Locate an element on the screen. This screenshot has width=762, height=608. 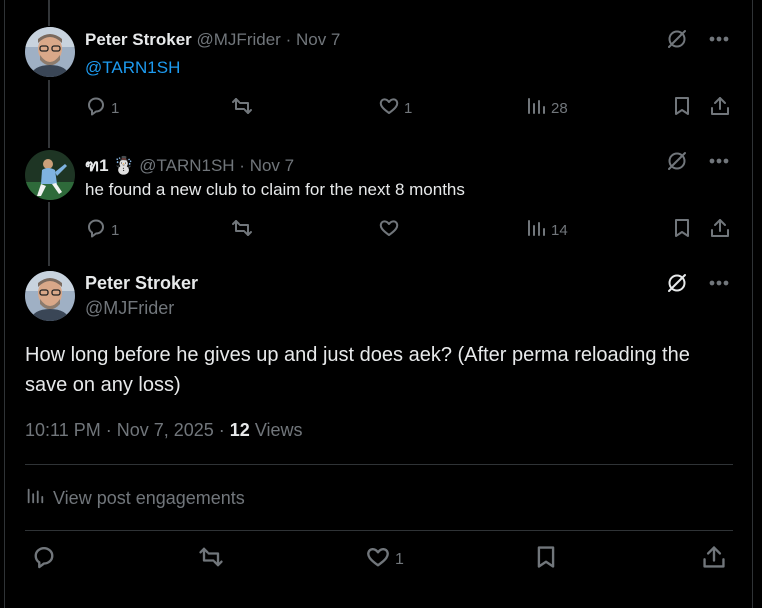
views-button: 28 is located at coordinates (546, 108).